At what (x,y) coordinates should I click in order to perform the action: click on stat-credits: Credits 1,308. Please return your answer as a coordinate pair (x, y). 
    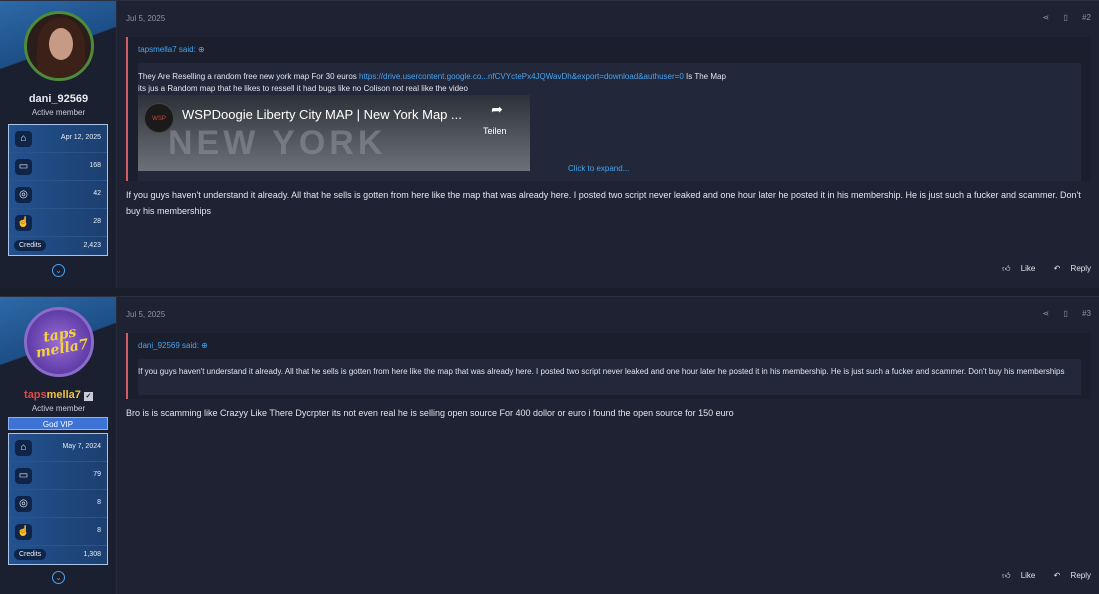
    Looking at the image, I should click on (58, 555).